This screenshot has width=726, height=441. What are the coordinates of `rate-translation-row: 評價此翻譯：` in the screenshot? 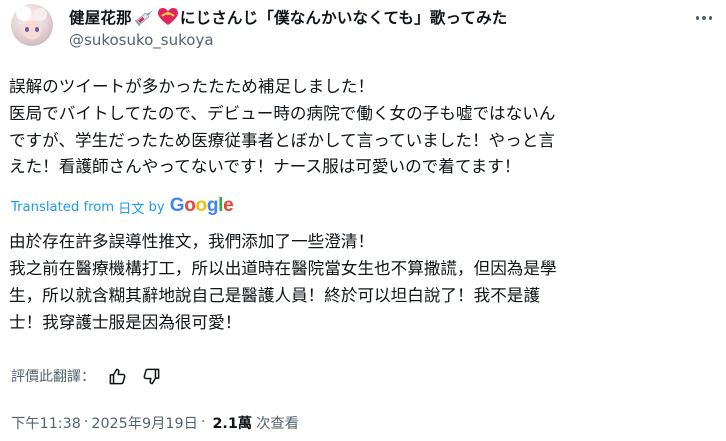 It's located at (87, 376).